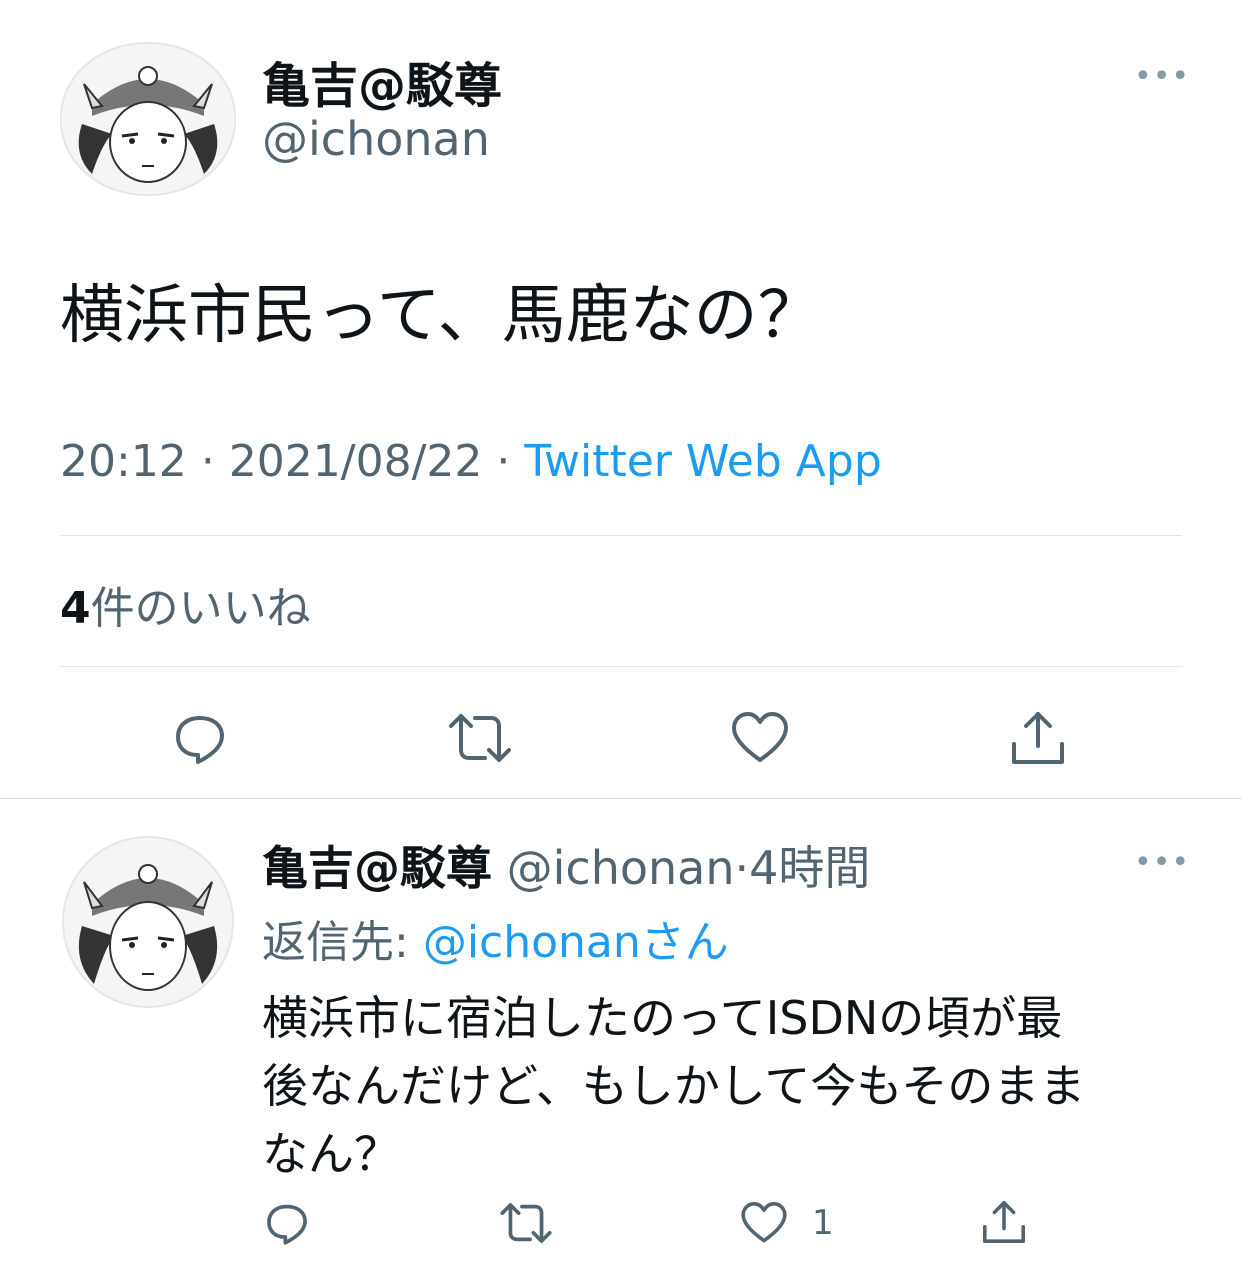 This screenshot has width=1242, height=1266. I want to click on like-button, so click(760, 738).